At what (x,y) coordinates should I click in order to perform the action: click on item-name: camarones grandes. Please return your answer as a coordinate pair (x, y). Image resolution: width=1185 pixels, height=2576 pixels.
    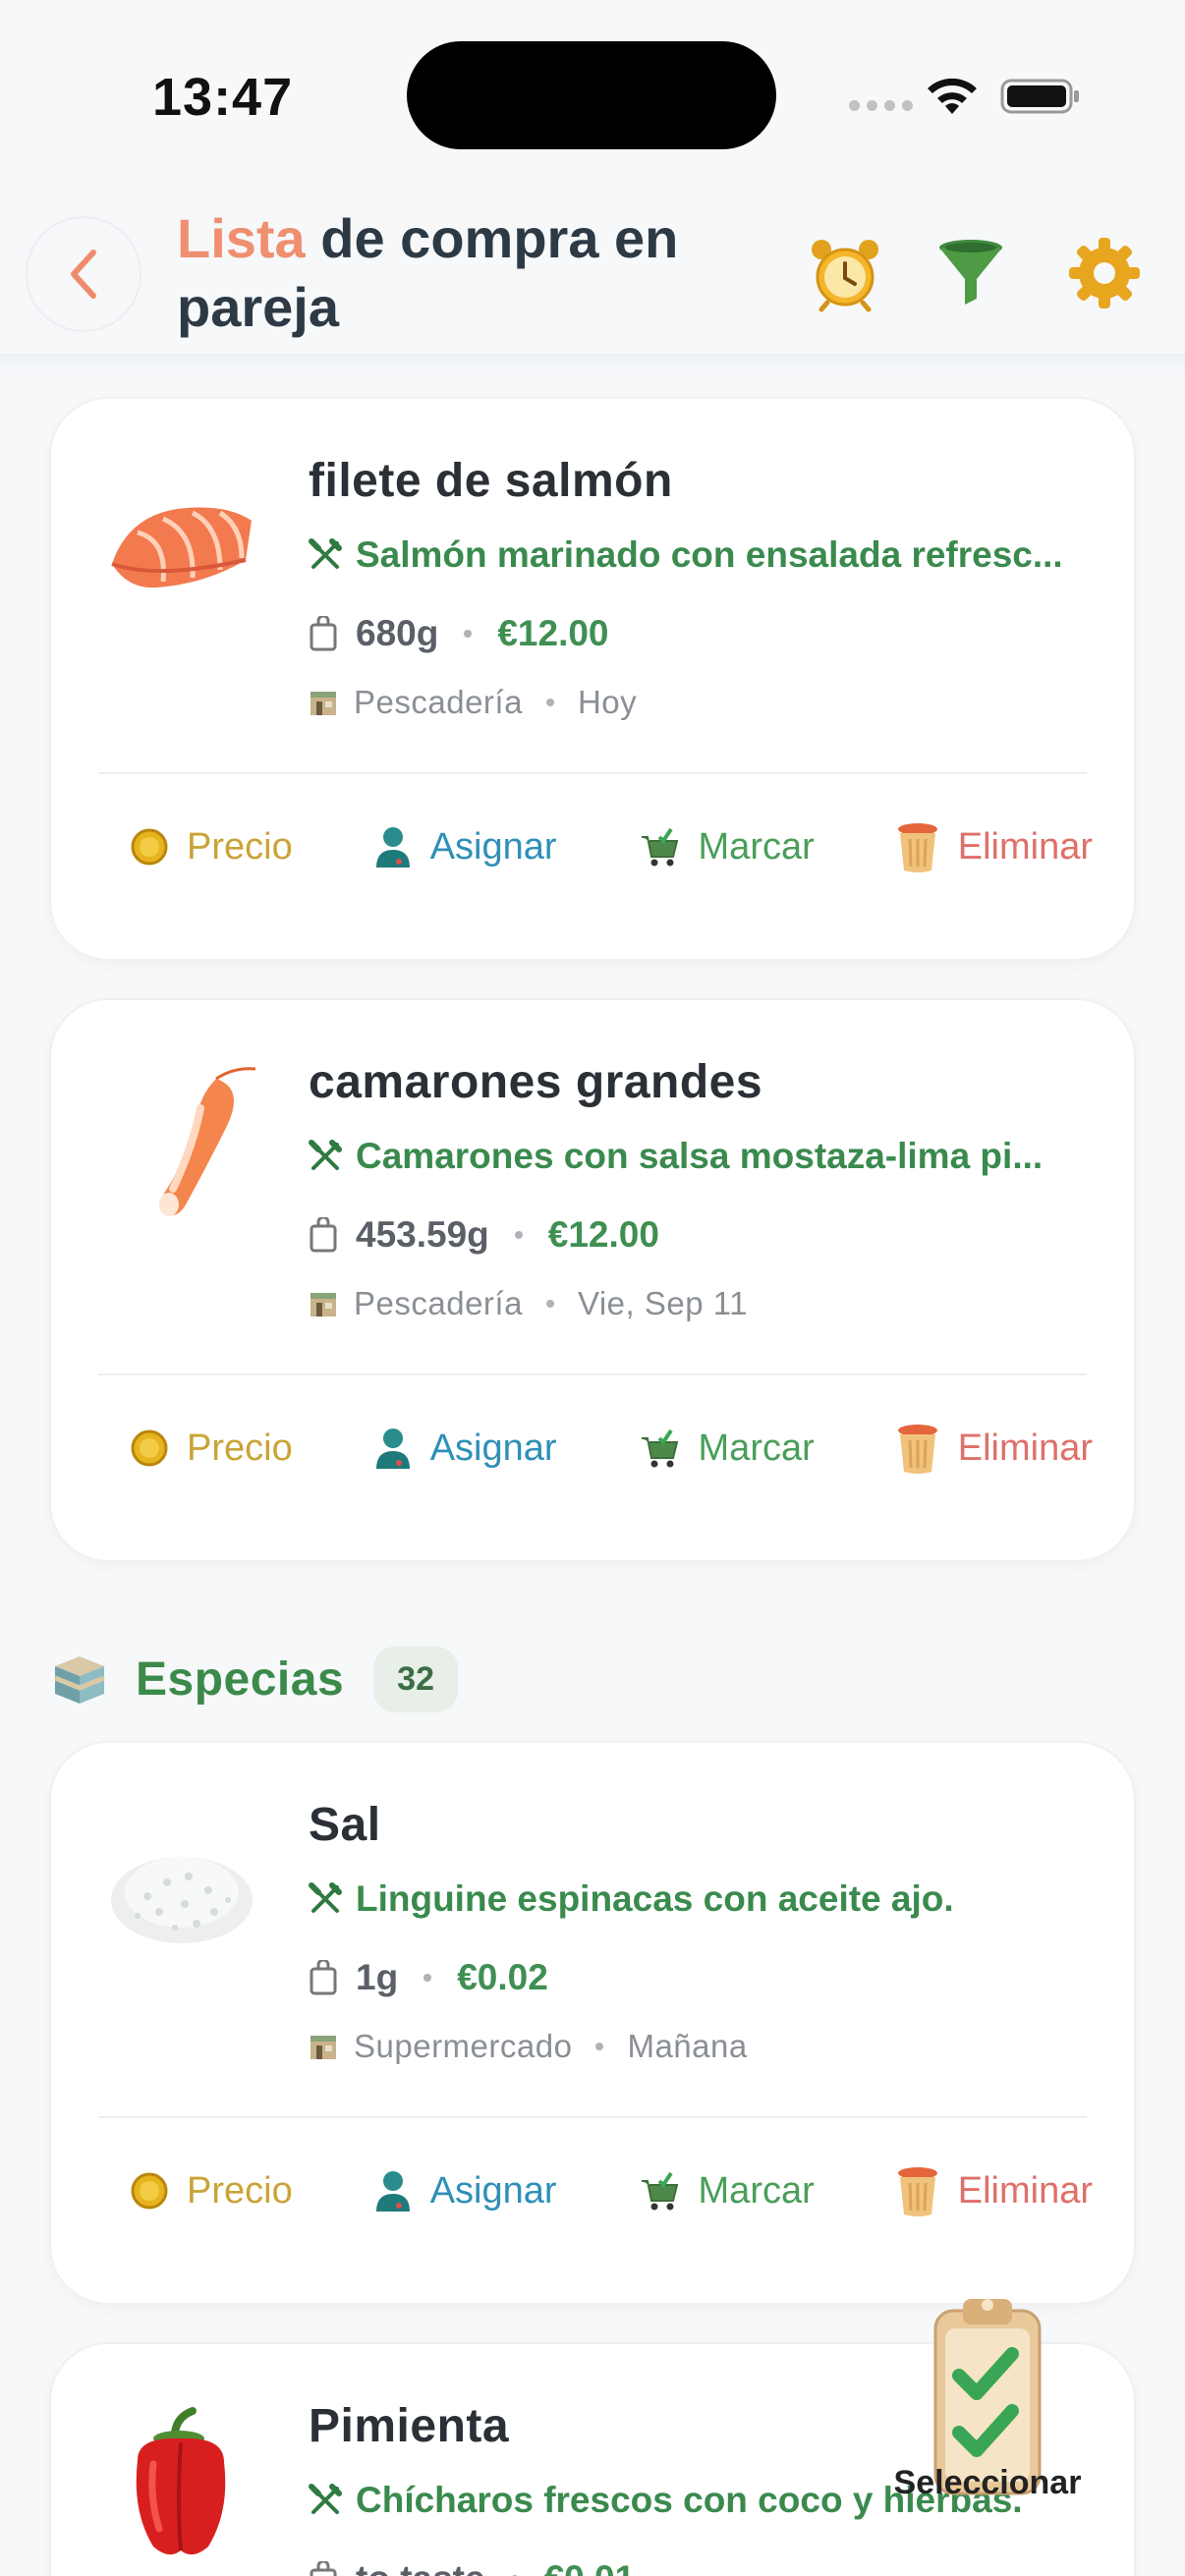
    Looking at the image, I should click on (536, 1082).